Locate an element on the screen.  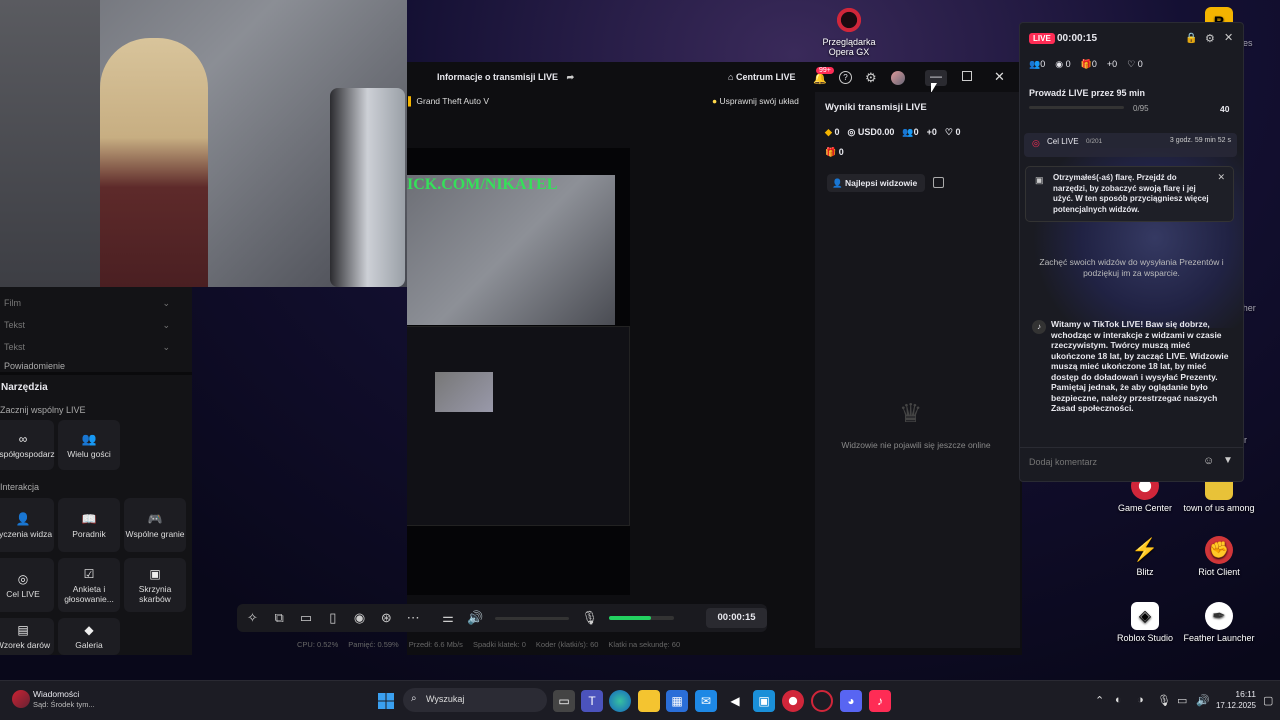
tool-coplay: 🎮 Wspólne granie is located at coordinates (155, 525).